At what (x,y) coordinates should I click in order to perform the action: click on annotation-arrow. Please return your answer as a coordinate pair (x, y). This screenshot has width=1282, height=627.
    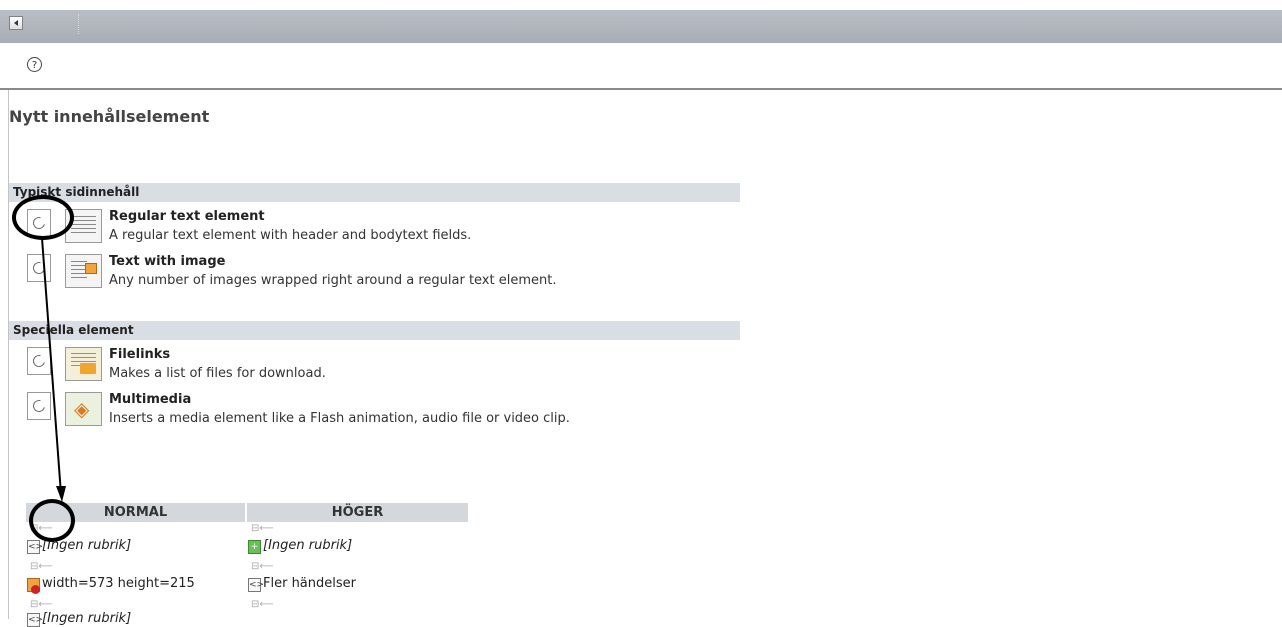
    Looking at the image, I should click on (53, 369).